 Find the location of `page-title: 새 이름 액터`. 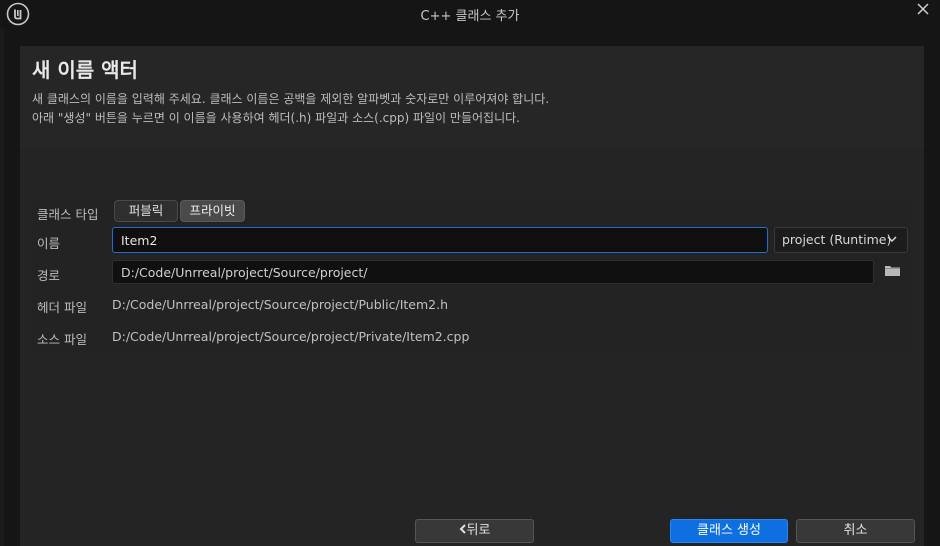

page-title: 새 이름 액터 is located at coordinates (85, 70).